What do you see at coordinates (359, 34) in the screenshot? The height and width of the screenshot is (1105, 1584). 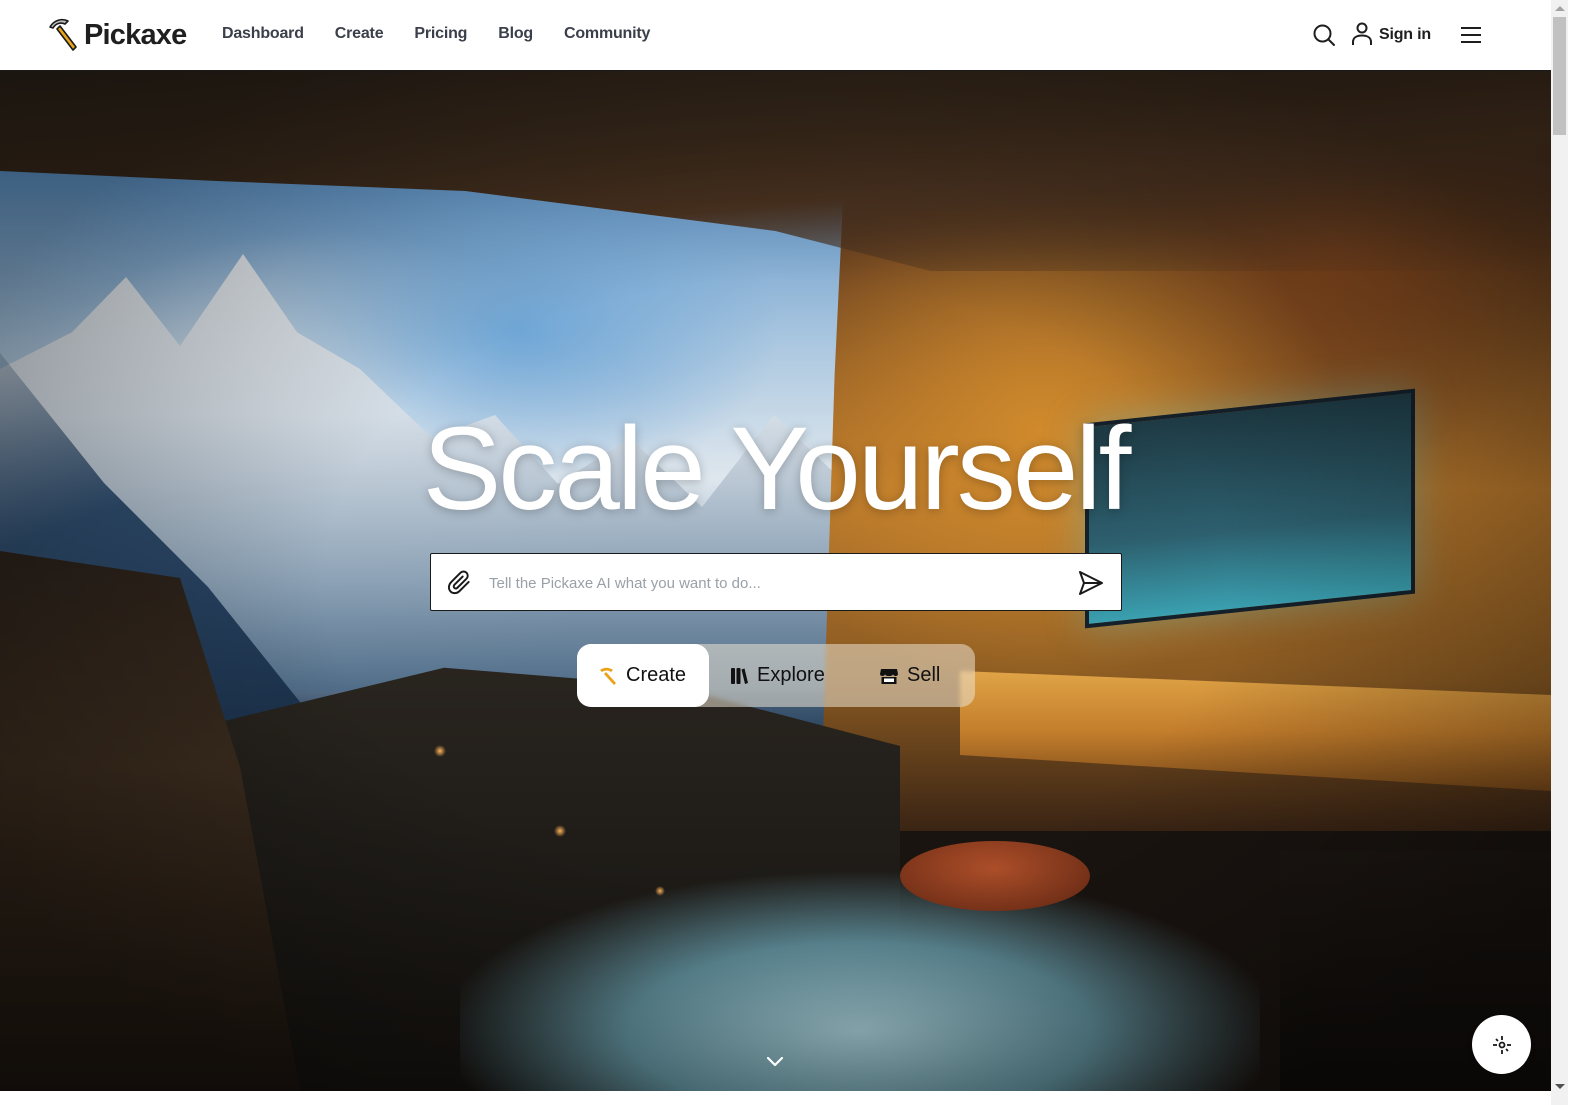 I see `nav-create: Create` at bounding box center [359, 34].